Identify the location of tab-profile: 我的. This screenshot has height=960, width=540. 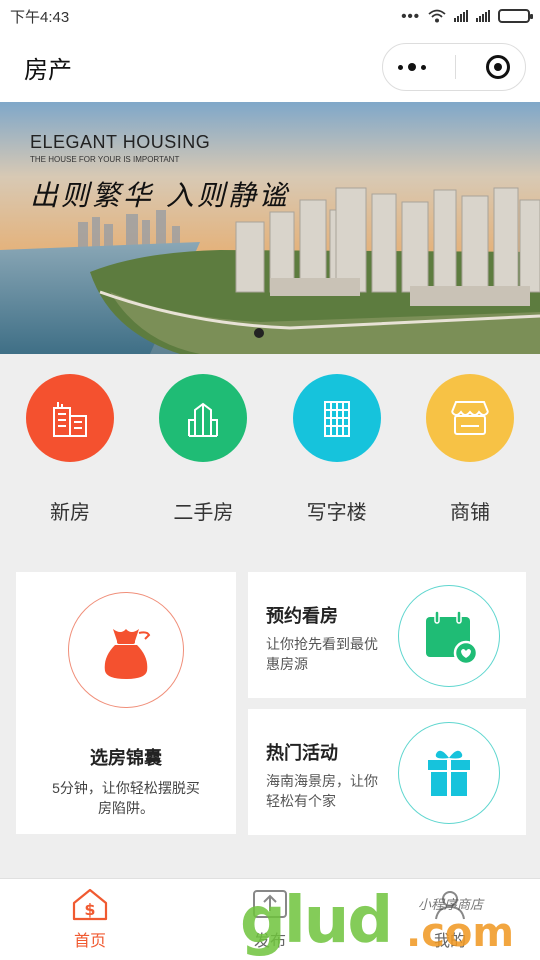
(450, 919).